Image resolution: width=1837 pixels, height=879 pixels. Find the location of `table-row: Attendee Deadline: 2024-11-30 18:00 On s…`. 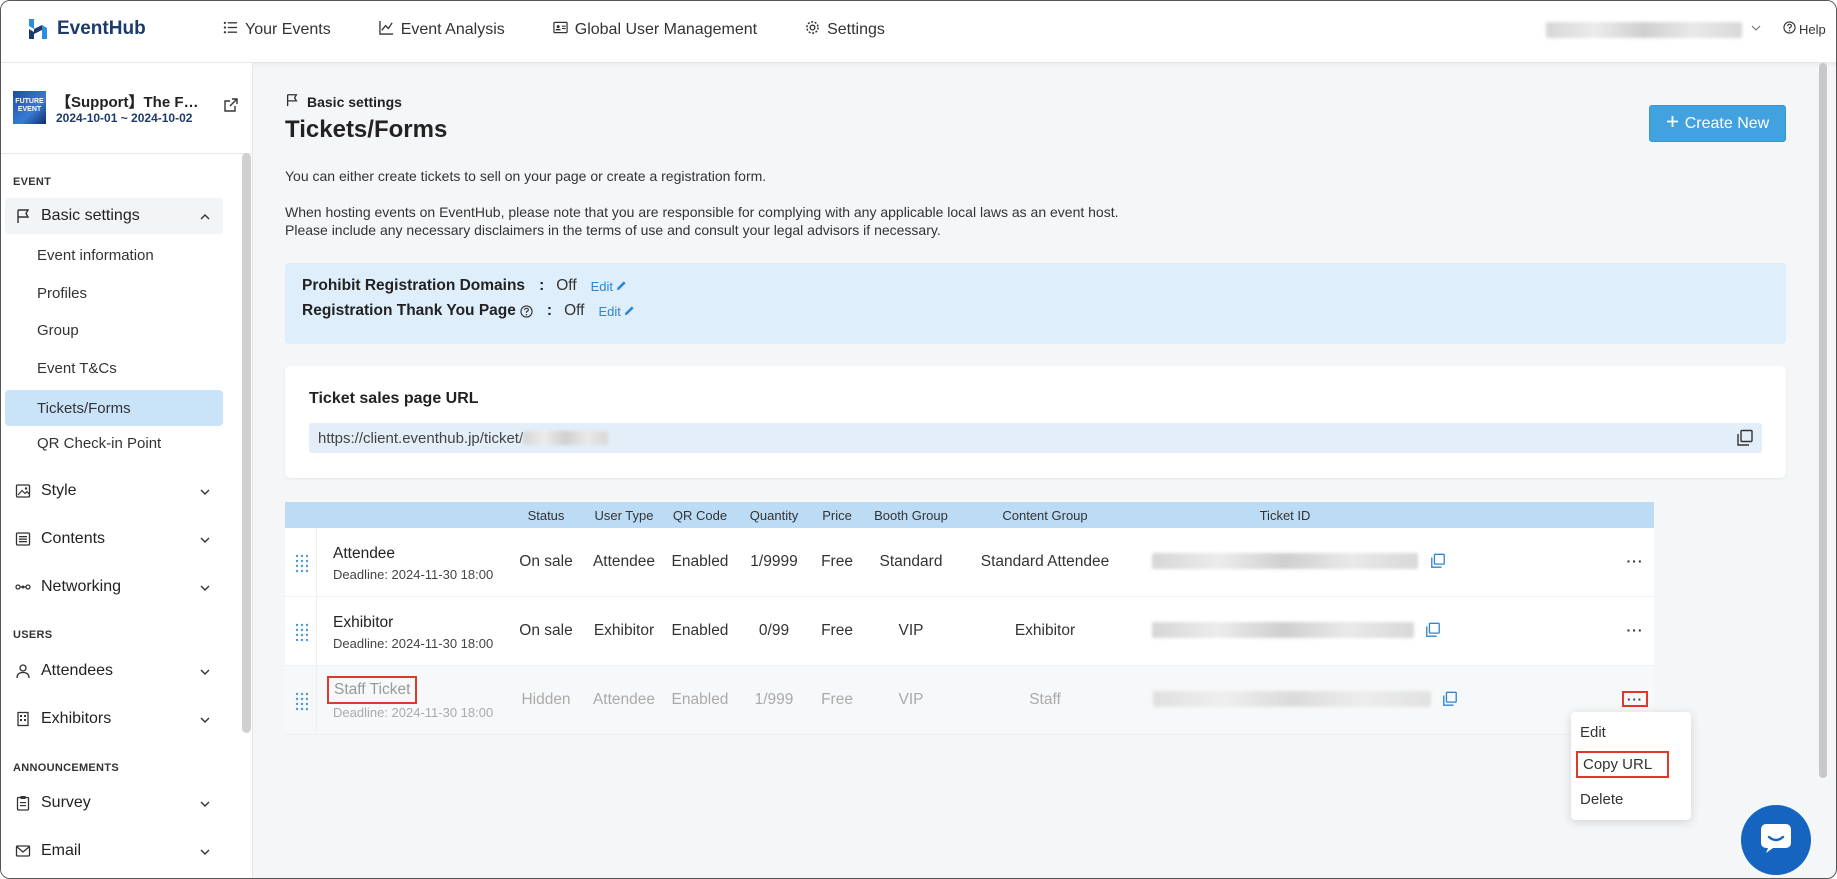

table-row: Attendee Deadline: 2024-11-30 18:00 On s… is located at coordinates (969, 562).